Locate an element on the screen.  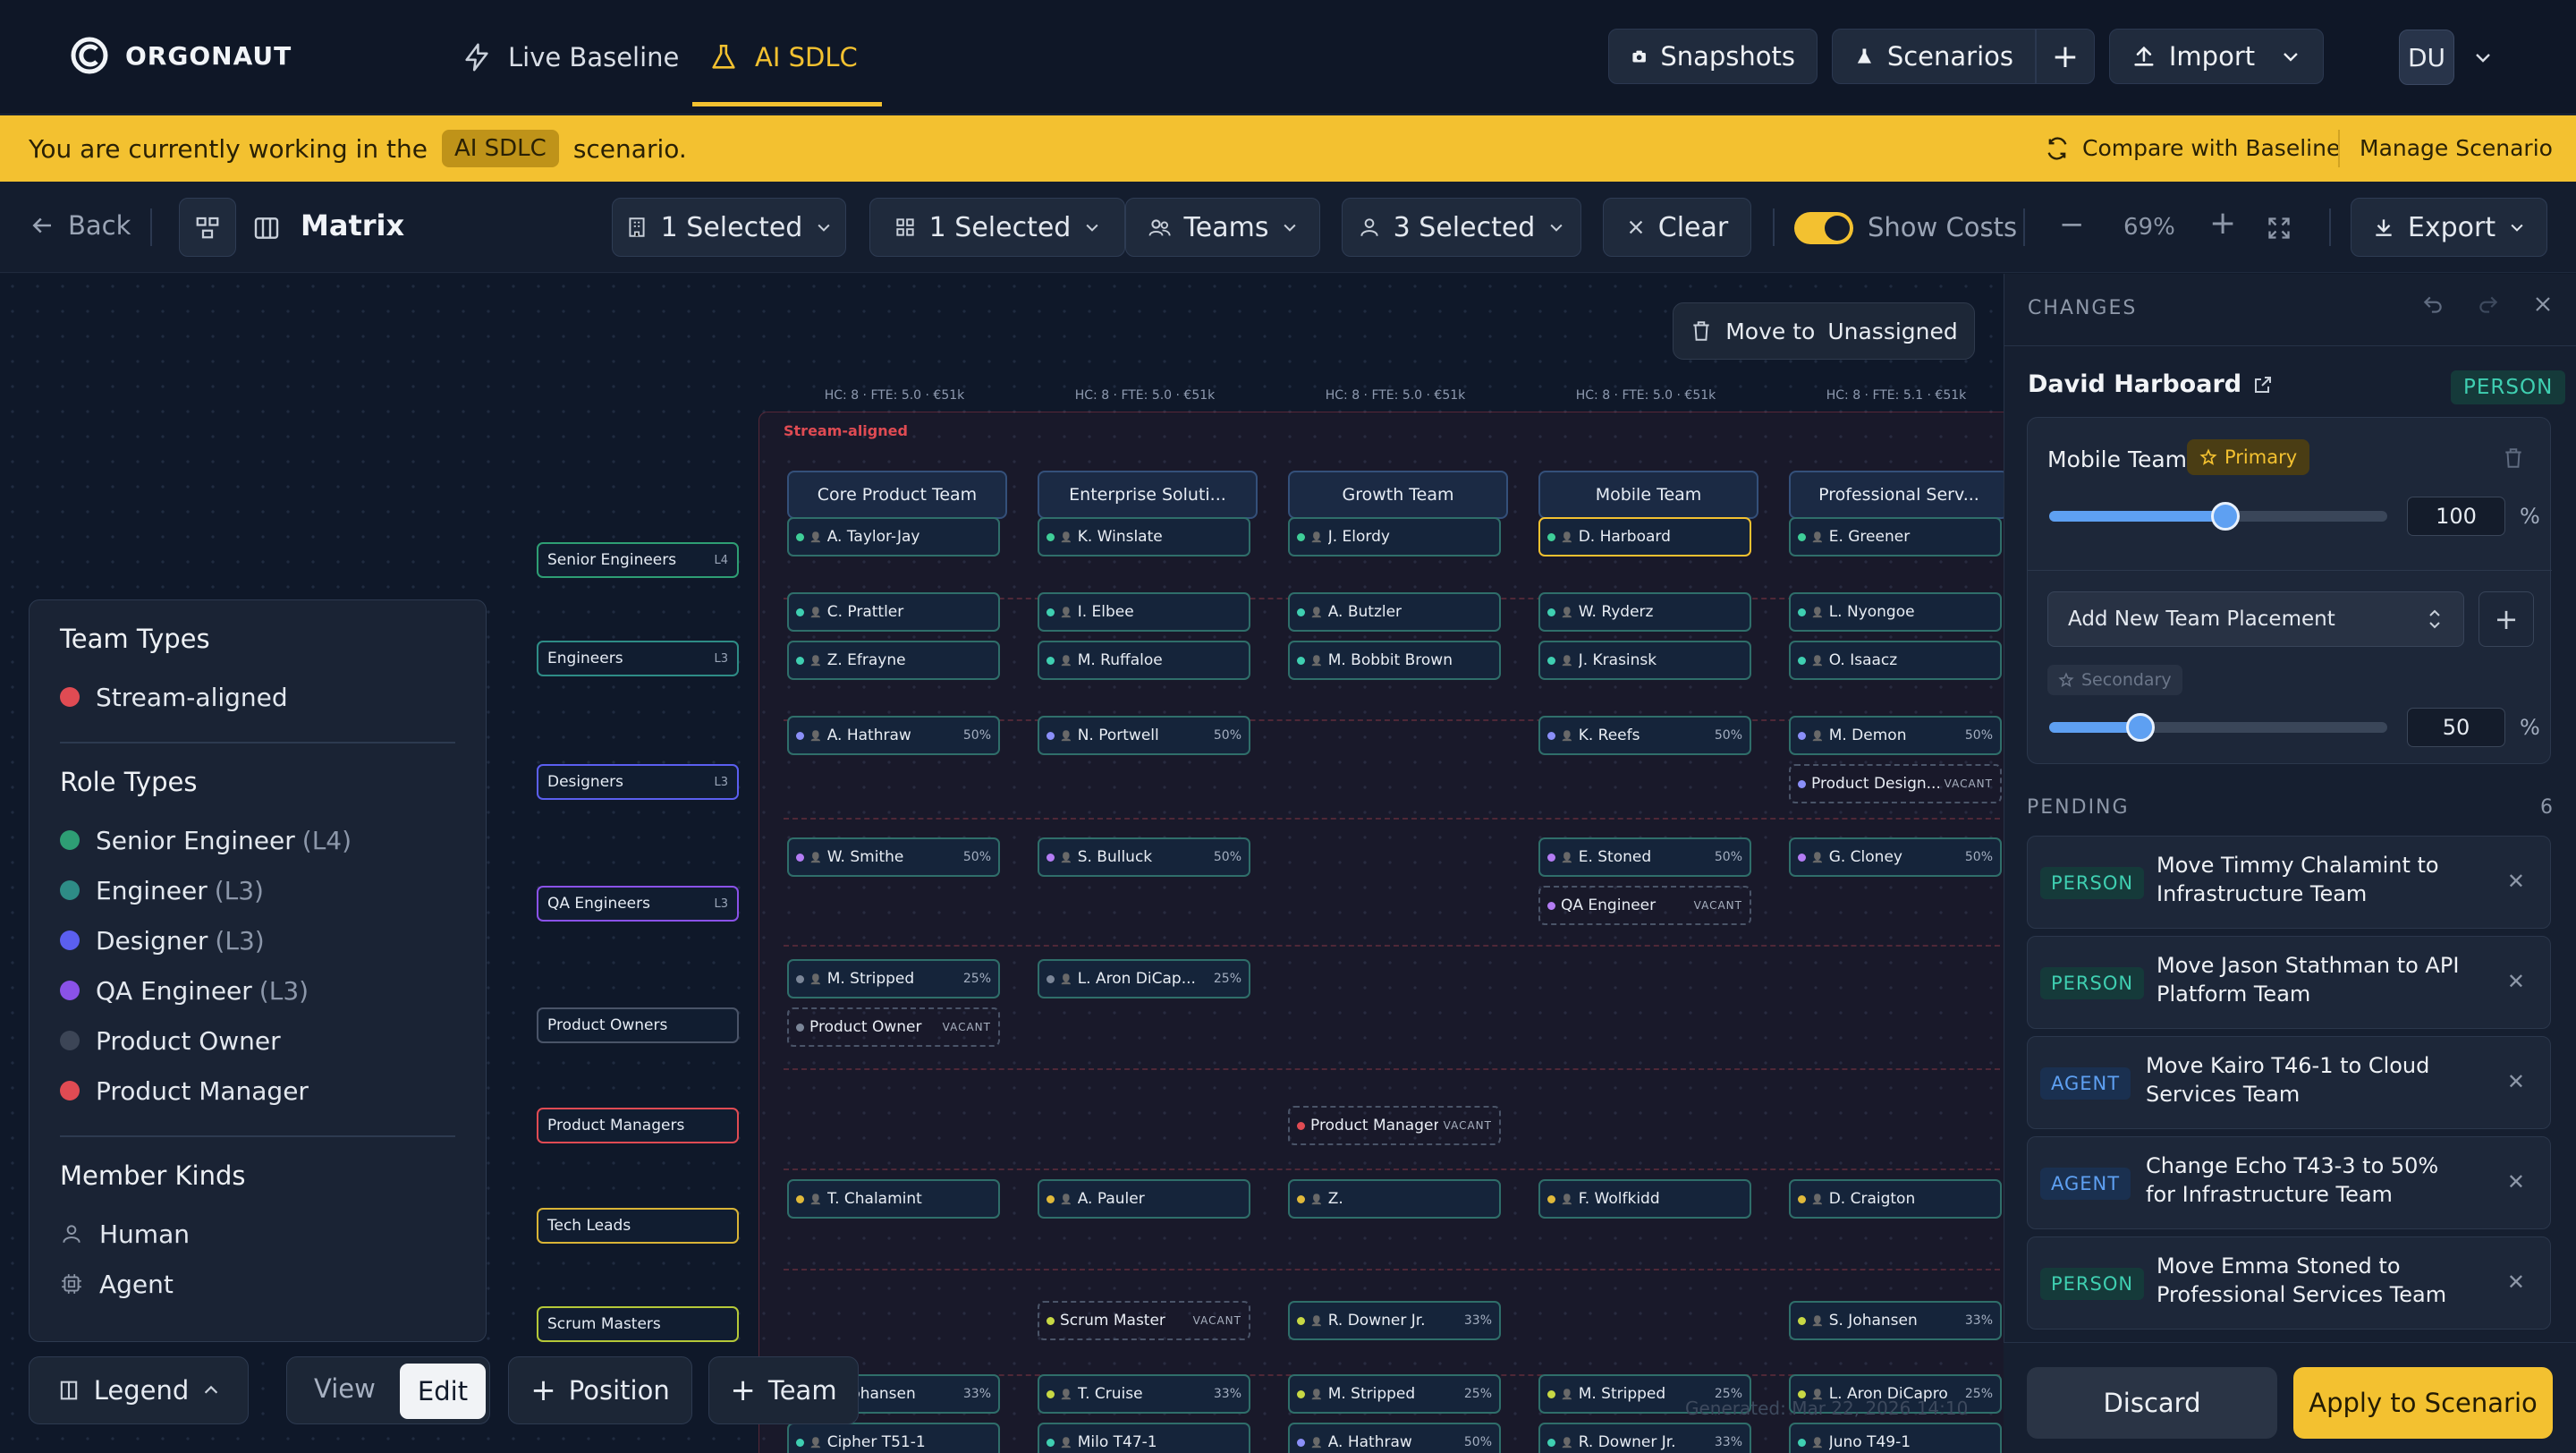
member-card: 👤 Cipher T51-1 is located at coordinates (893, 1438).